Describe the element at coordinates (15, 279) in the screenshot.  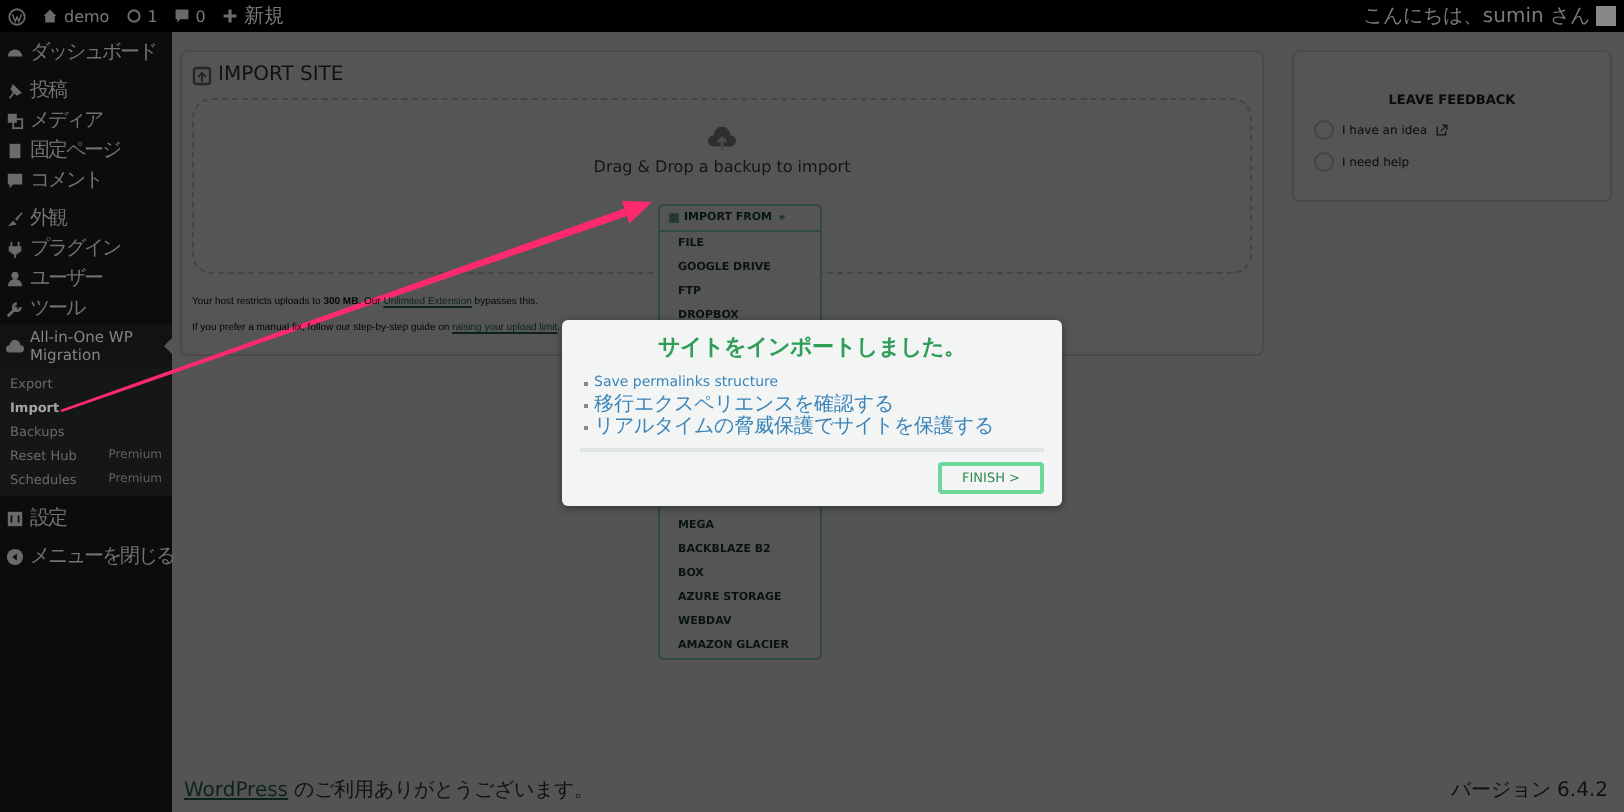
I see `user-icon` at that location.